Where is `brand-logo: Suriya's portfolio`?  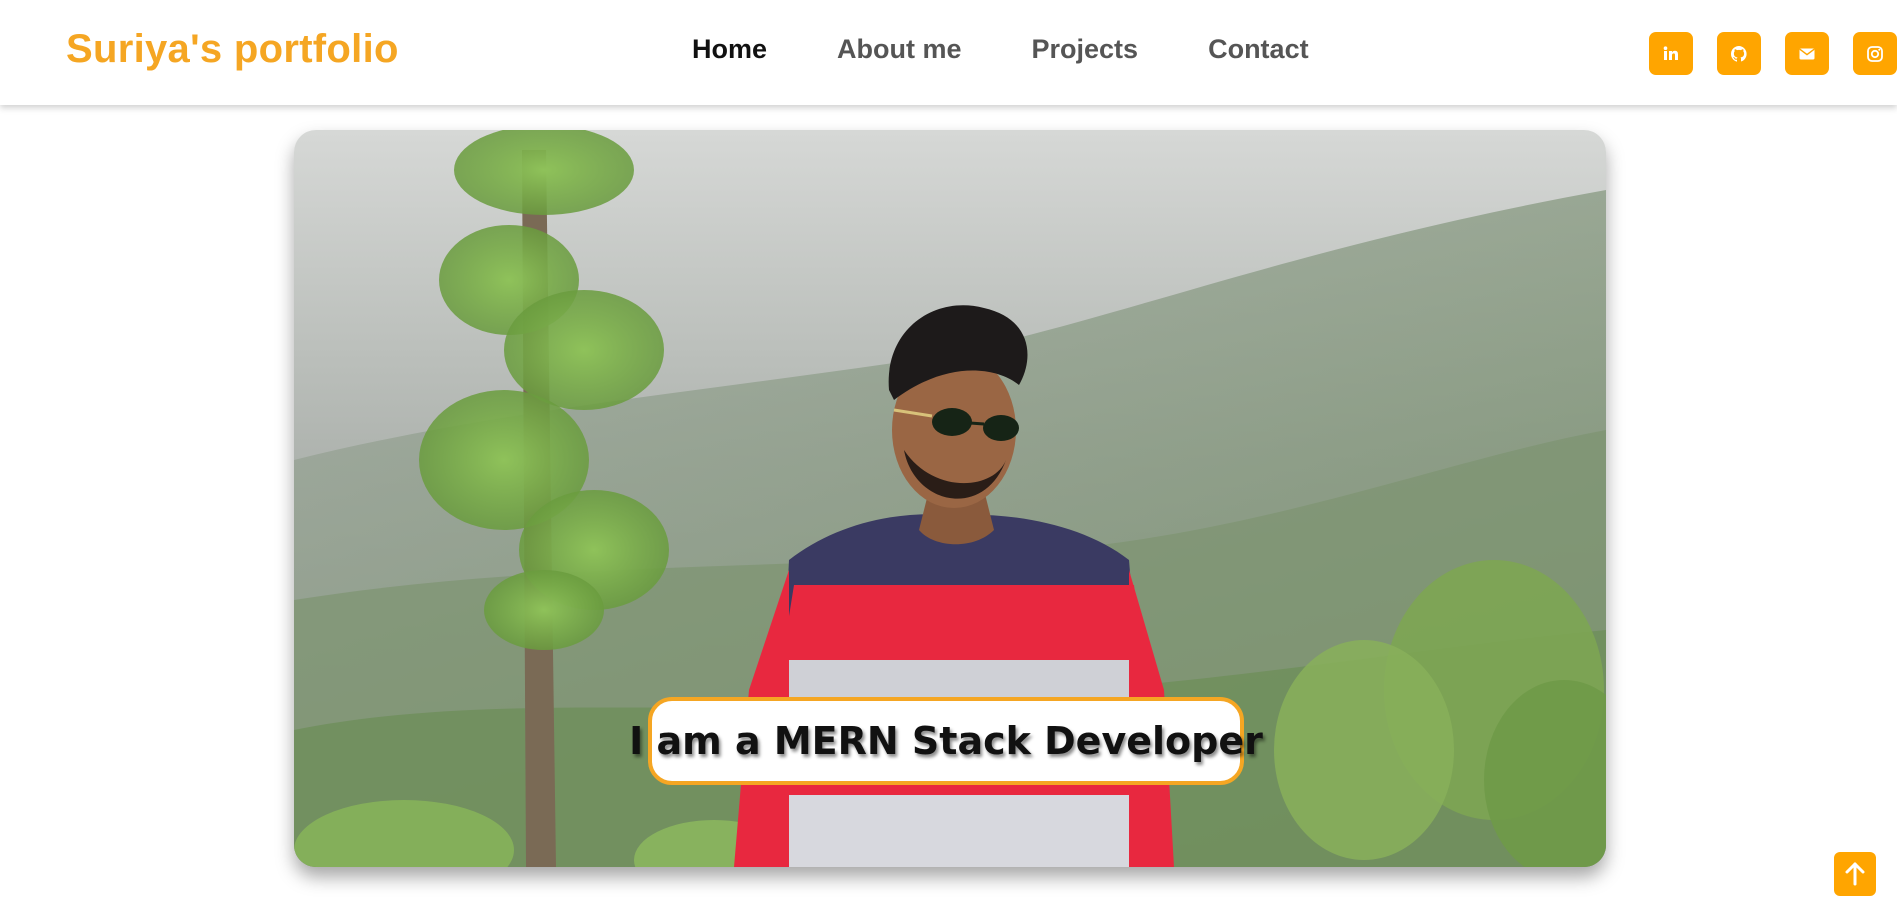 brand-logo: Suriya's portfolio is located at coordinates (232, 49).